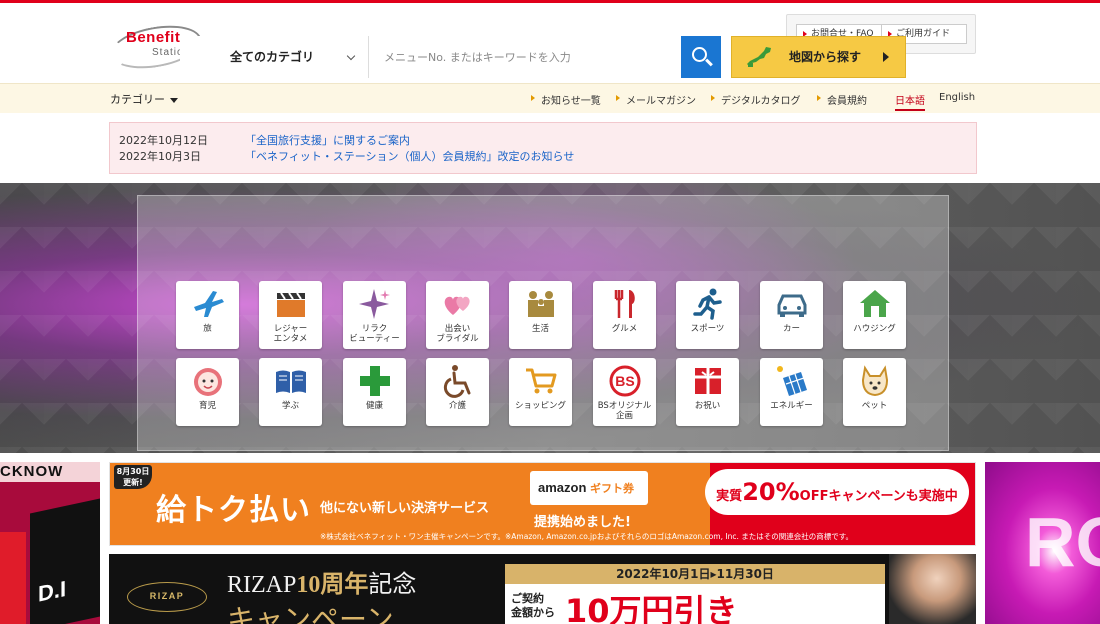 This screenshot has height=624, width=1100. What do you see at coordinates (624, 315) in the screenshot?
I see `category-tile: グルメ` at bounding box center [624, 315].